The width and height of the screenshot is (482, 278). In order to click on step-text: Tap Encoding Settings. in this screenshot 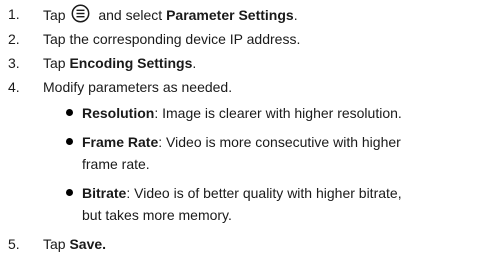, I will do `click(119, 63)`.